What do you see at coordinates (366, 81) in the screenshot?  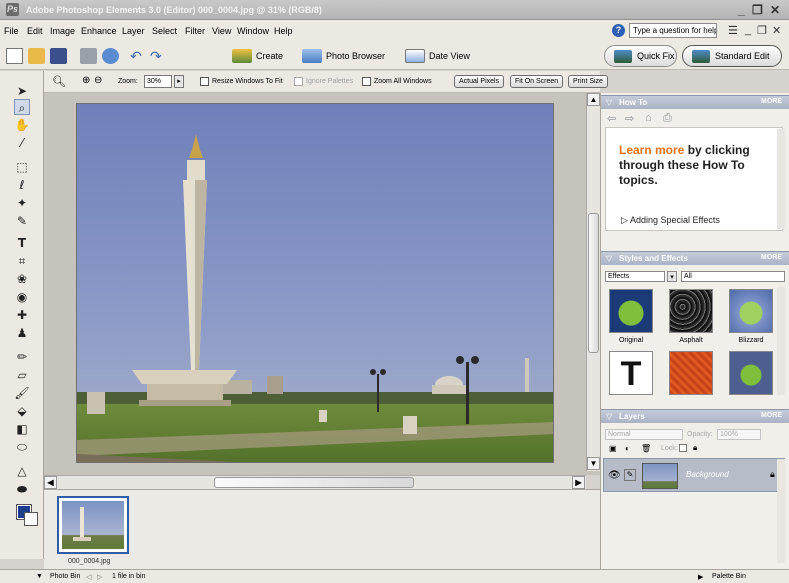 I see `zoom-all-checkbox` at bounding box center [366, 81].